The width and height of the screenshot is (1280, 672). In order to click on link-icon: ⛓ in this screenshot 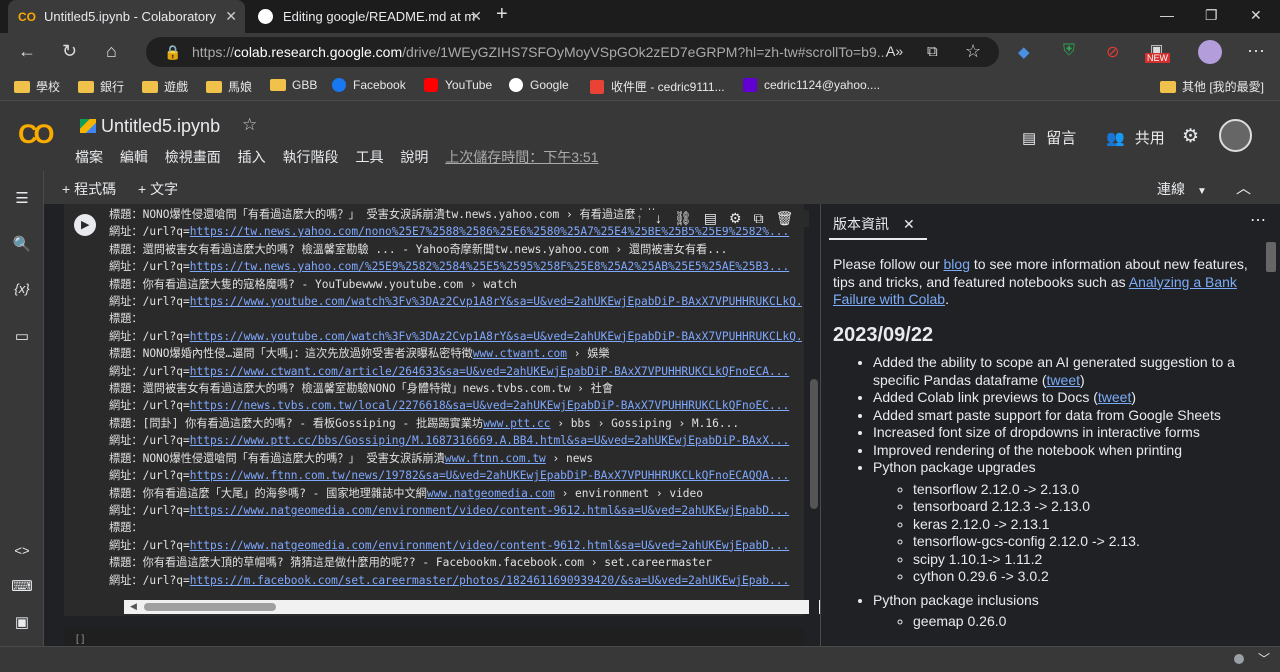, I will do `click(683, 218)`.